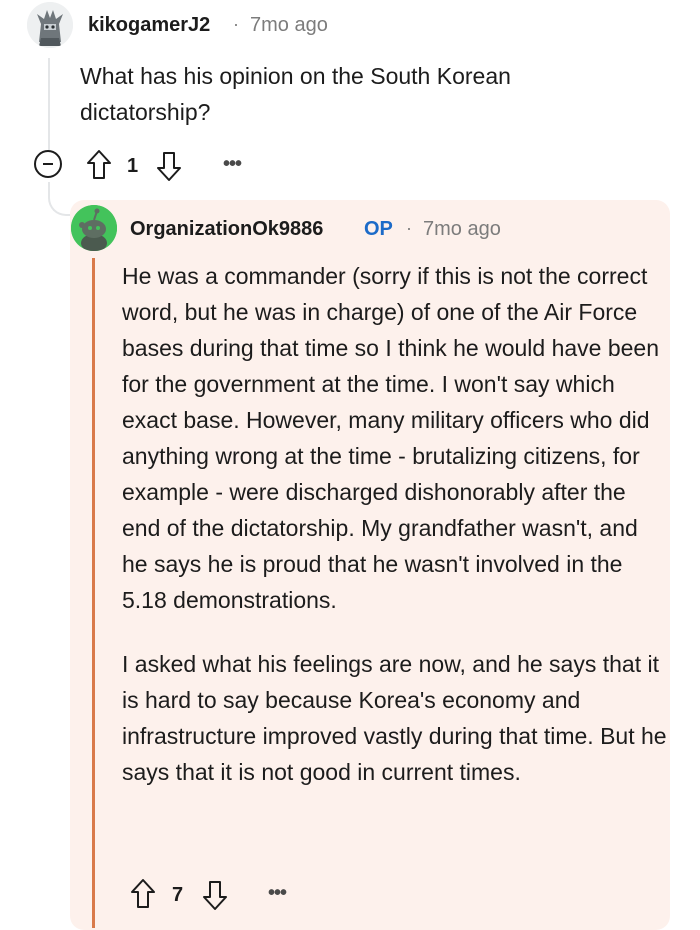 The width and height of the screenshot is (700, 930). Describe the element at coordinates (226, 229) in the screenshot. I see `username: OrganizationOk9886` at that location.